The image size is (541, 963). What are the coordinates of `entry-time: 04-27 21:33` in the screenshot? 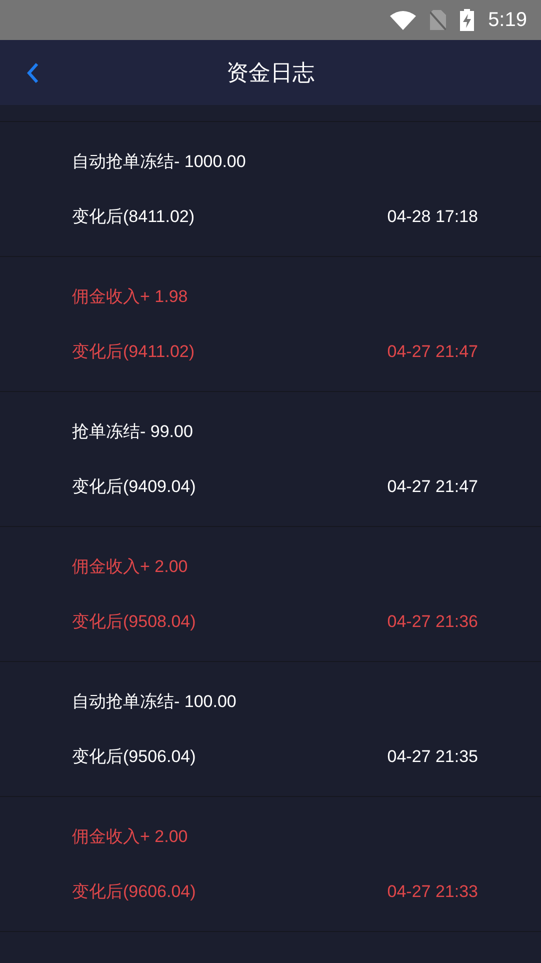 It's located at (432, 891).